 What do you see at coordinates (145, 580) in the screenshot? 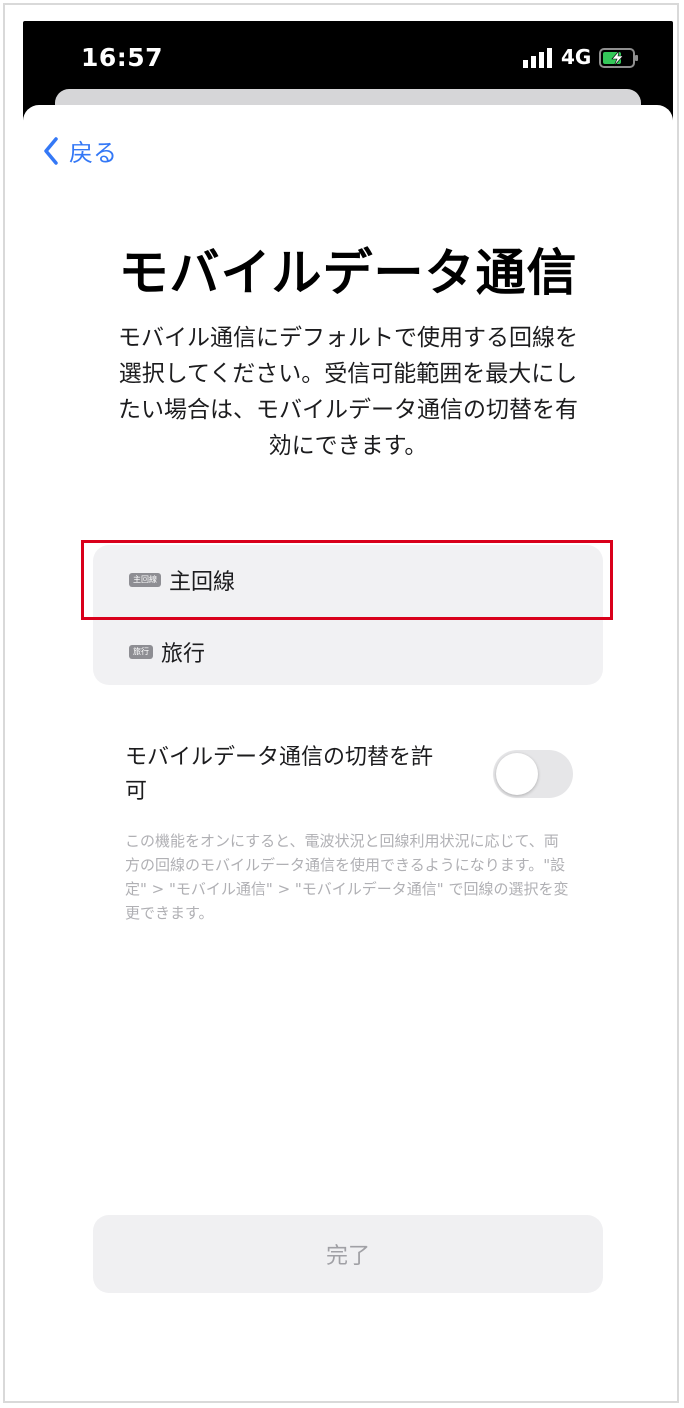
I see `line-badge: 主回線` at bounding box center [145, 580].